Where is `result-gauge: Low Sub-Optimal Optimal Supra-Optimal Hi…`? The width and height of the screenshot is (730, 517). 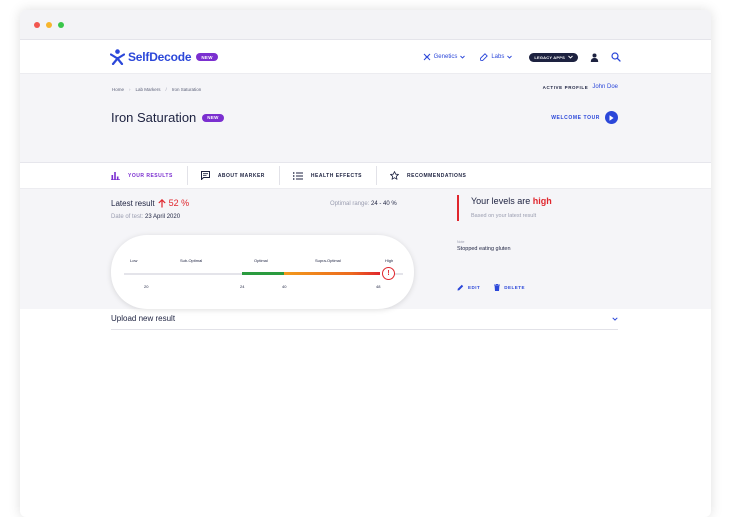 result-gauge: Low Sub-Optimal Optimal Supra-Optimal Hi… is located at coordinates (262, 272).